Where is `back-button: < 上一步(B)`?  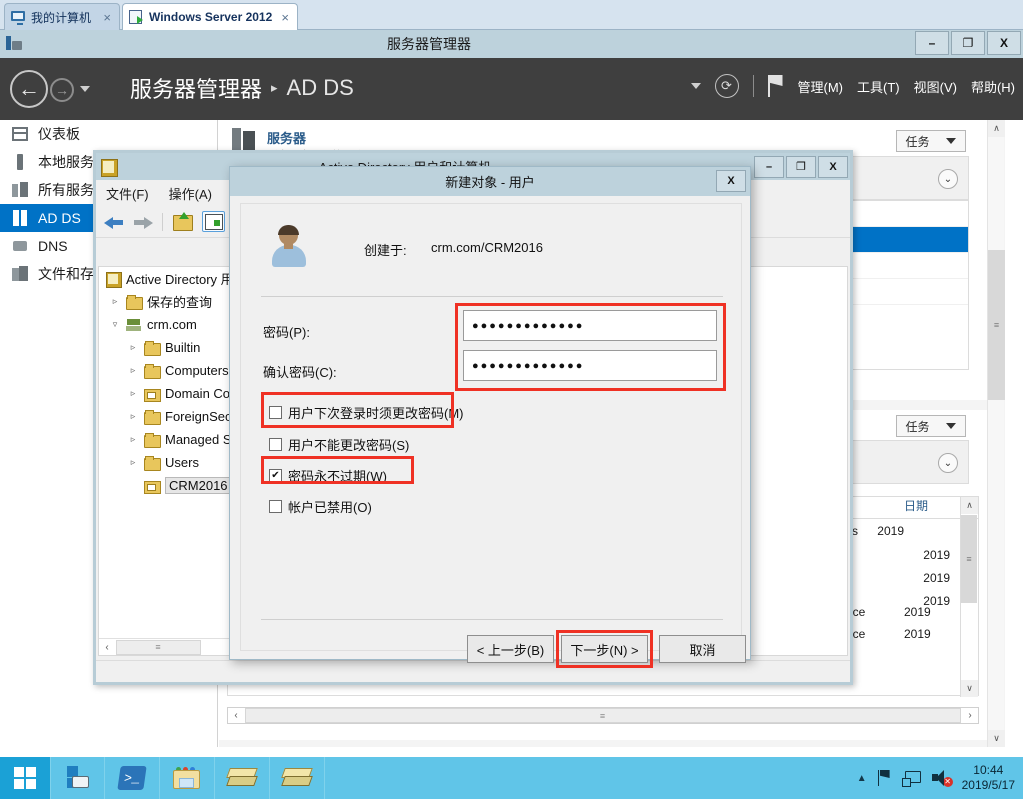
back-button: < 上一步(B) is located at coordinates (510, 649).